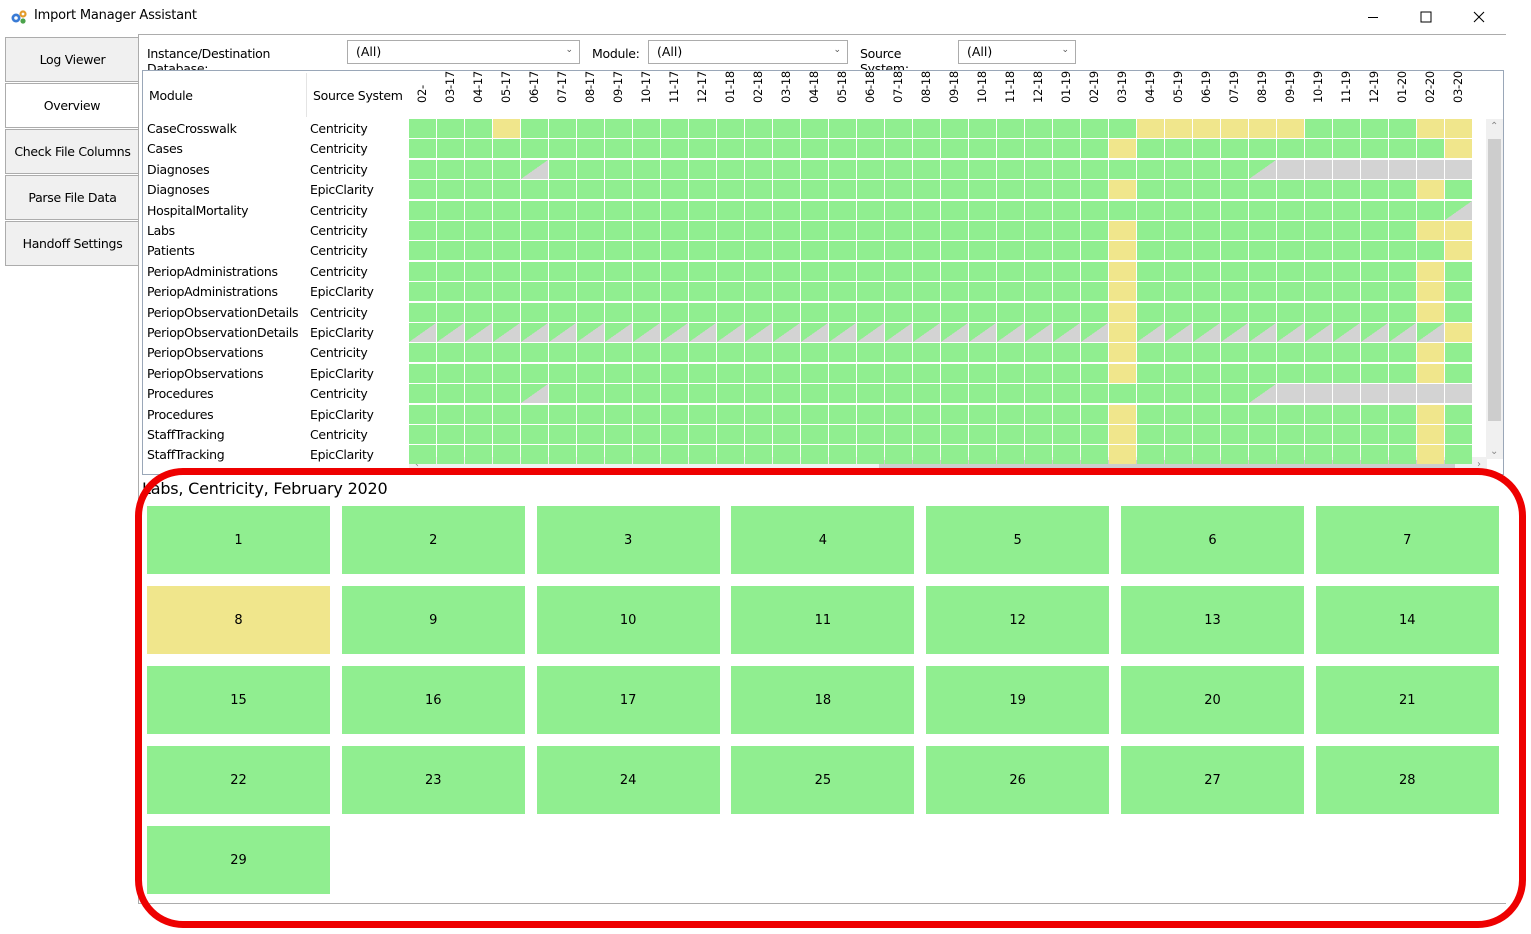 This screenshot has height=934, width=1531. What do you see at coordinates (1407, 700) in the screenshot?
I see `calendar-day-tile: 21` at bounding box center [1407, 700].